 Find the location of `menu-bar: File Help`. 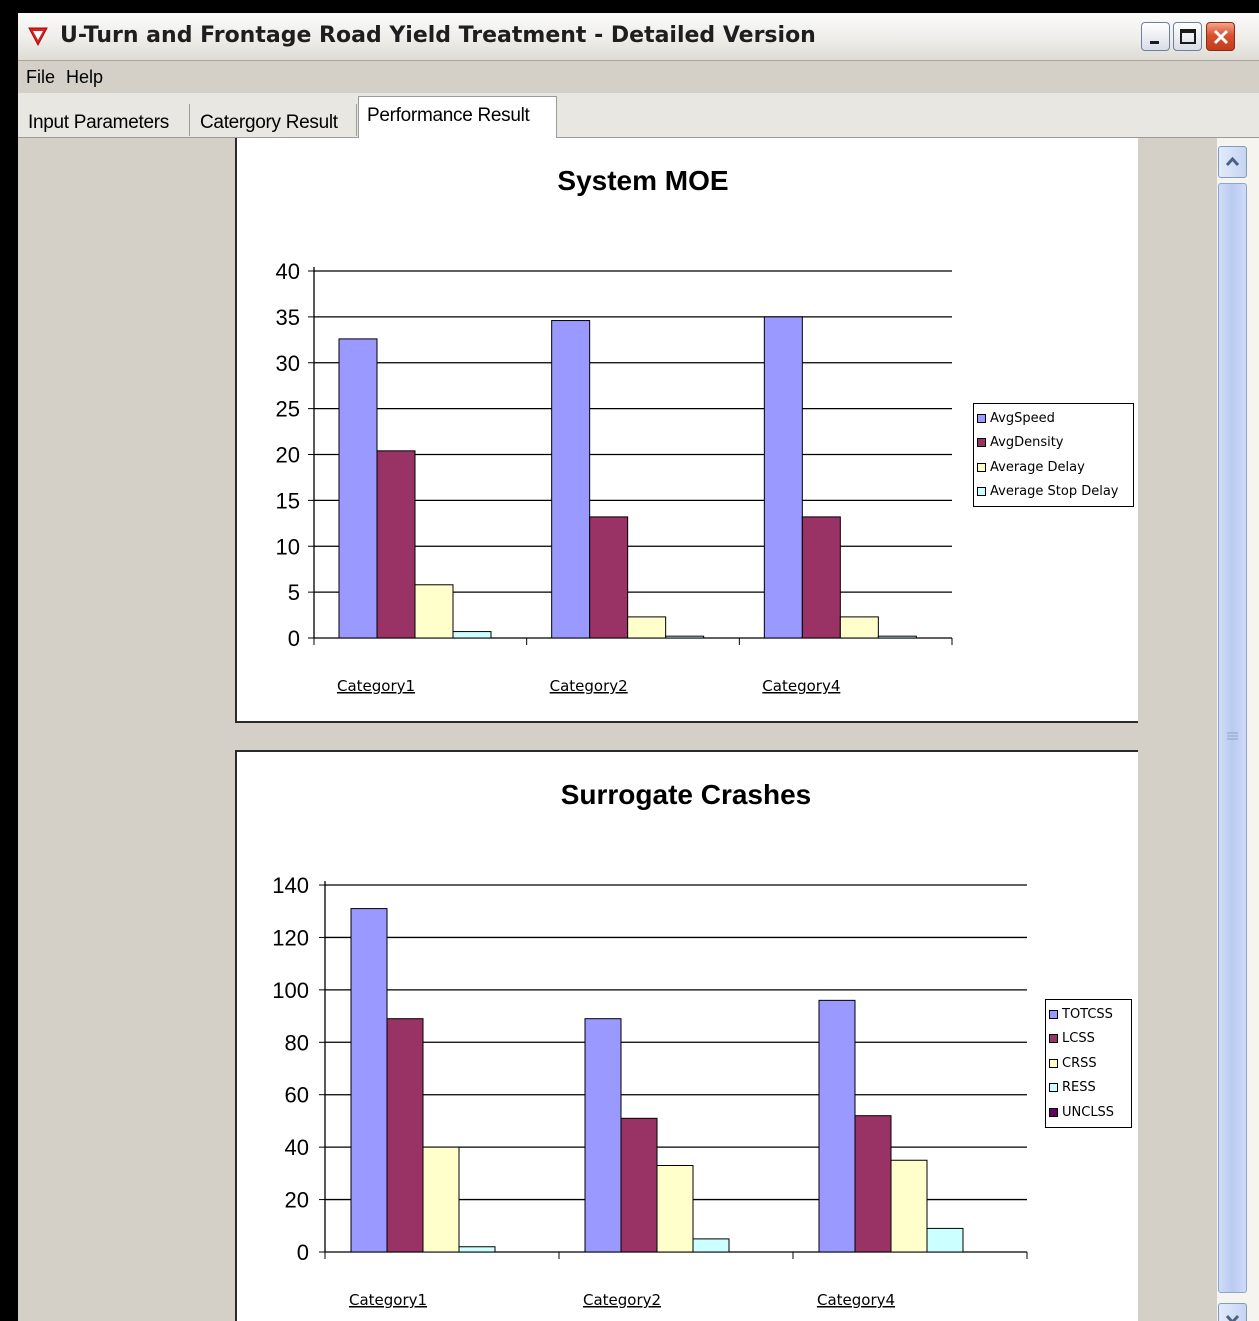

menu-bar: File Help is located at coordinates (638, 77).